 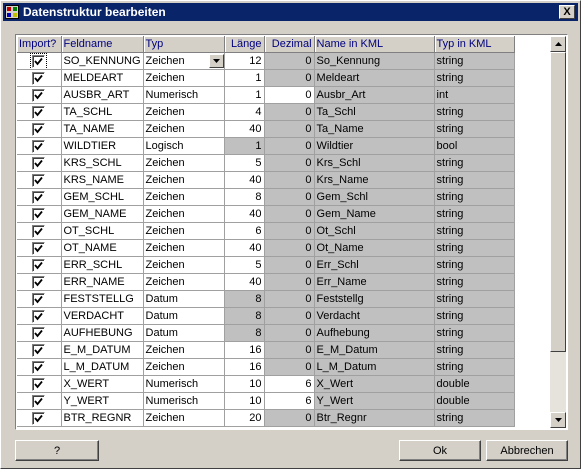 What do you see at coordinates (102, 180) in the screenshot?
I see `cell-feldname: KRS_NAME` at bounding box center [102, 180].